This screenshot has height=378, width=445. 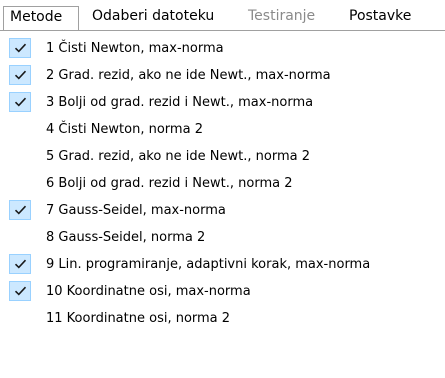 I want to click on menu-item-8: 8 Gauss-Seidel, norma 2, so click(x=222, y=237).